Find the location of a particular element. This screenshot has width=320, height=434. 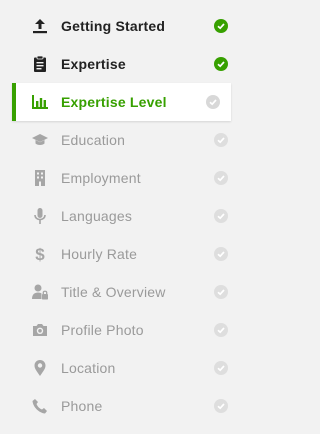

step-label: Education is located at coordinates (93, 140).